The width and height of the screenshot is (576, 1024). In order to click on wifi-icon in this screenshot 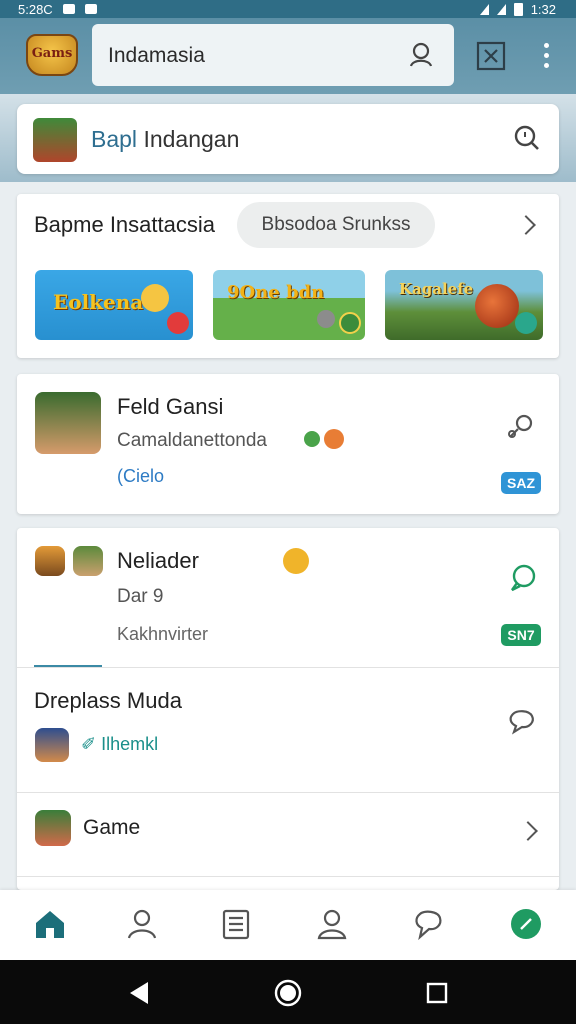, I will do `click(484, 9)`.